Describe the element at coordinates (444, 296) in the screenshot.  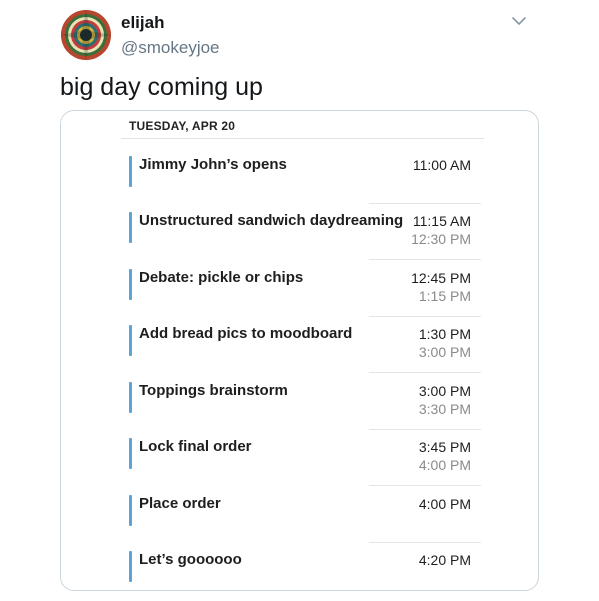
I see `event-end-time: 1:15 PM` at that location.